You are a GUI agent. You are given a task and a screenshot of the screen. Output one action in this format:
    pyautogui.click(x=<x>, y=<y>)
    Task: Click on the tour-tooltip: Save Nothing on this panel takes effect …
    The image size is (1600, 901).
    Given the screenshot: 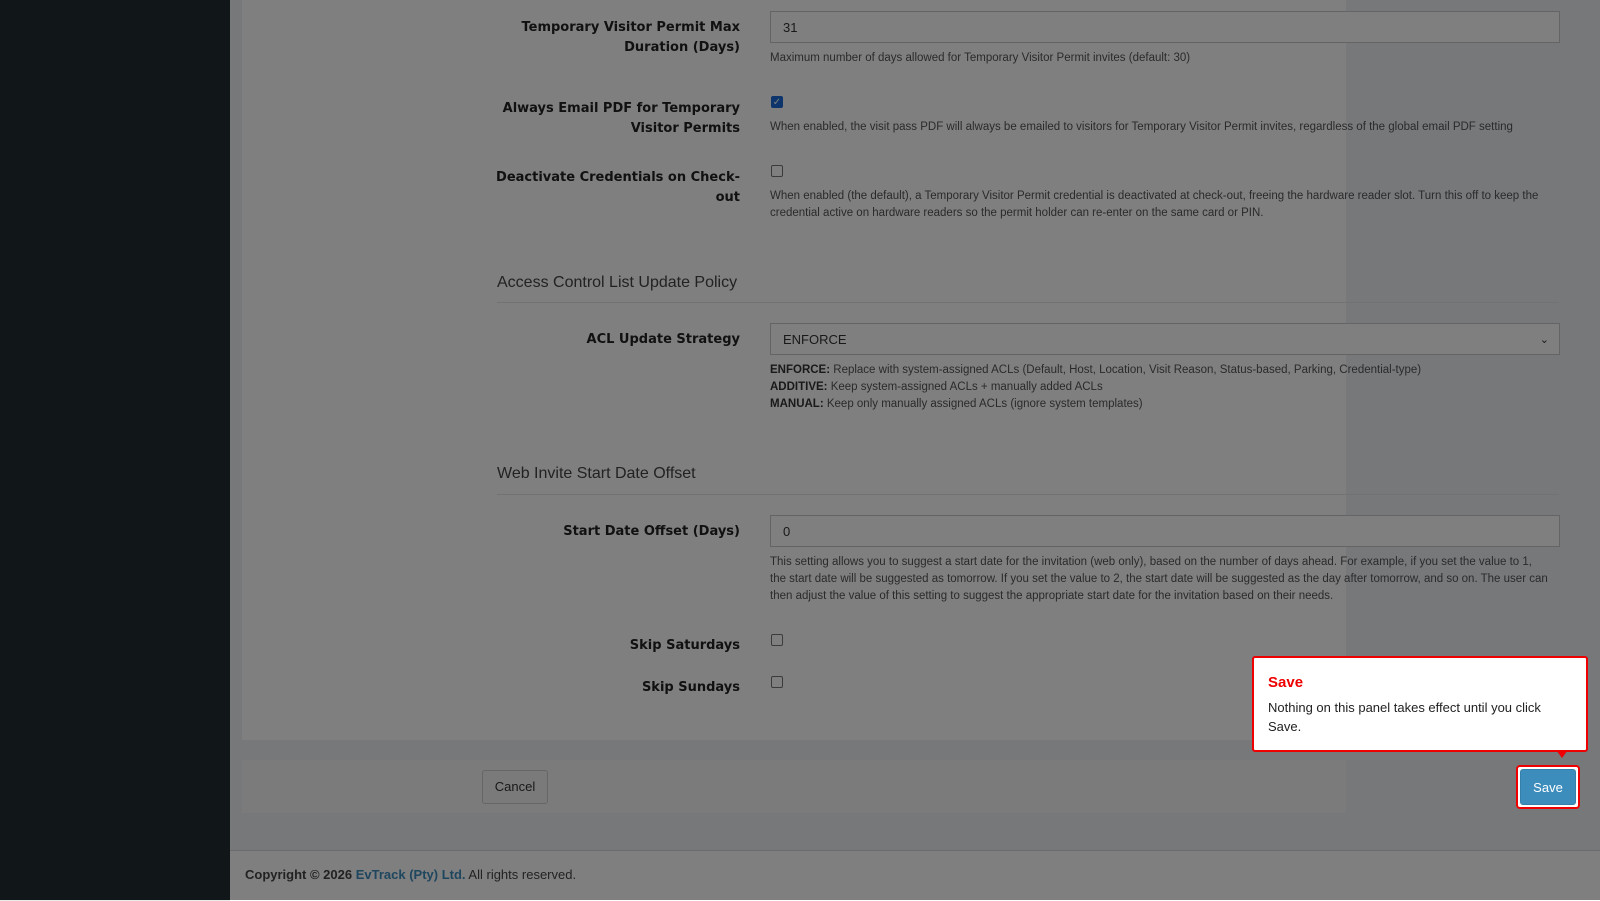 What is the action you would take?
    pyautogui.click(x=1420, y=704)
    